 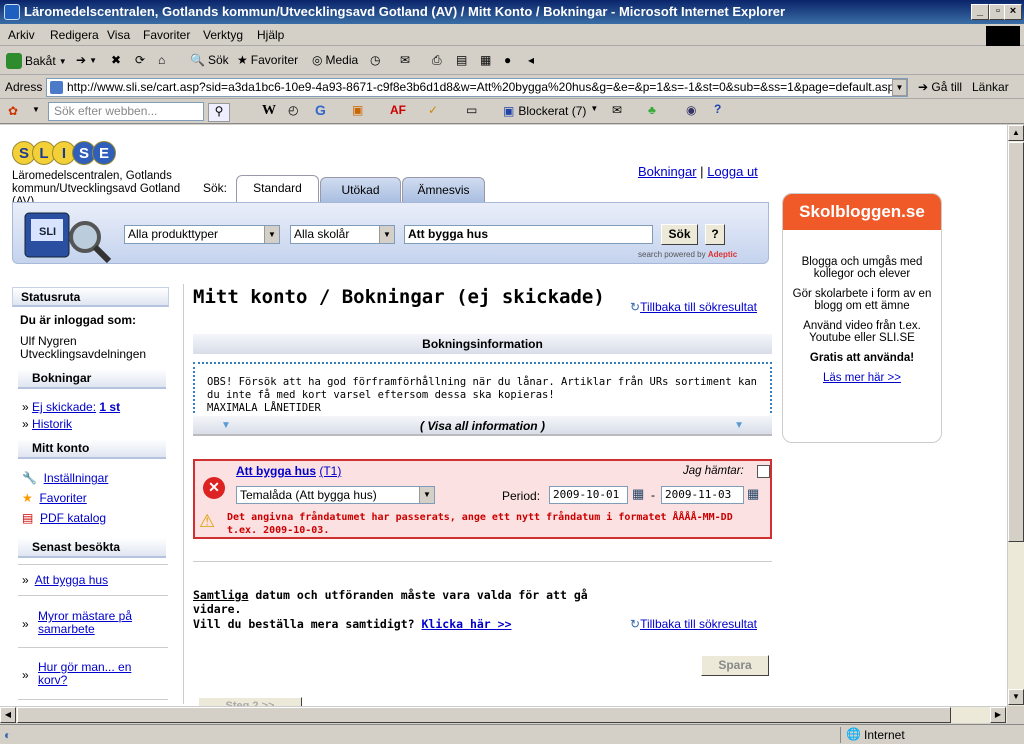 What do you see at coordinates (335, 495) in the screenshot?
I see `variant-select: Temalåda (Att bygga hus) ▼` at bounding box center [335, 495].